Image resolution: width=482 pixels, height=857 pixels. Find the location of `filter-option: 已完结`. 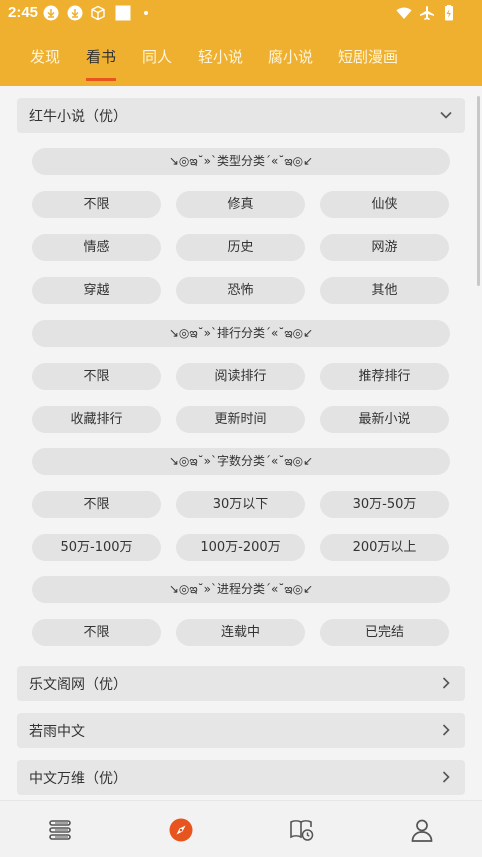

filter-option: 已完结 is located at coordinates (384, 632).